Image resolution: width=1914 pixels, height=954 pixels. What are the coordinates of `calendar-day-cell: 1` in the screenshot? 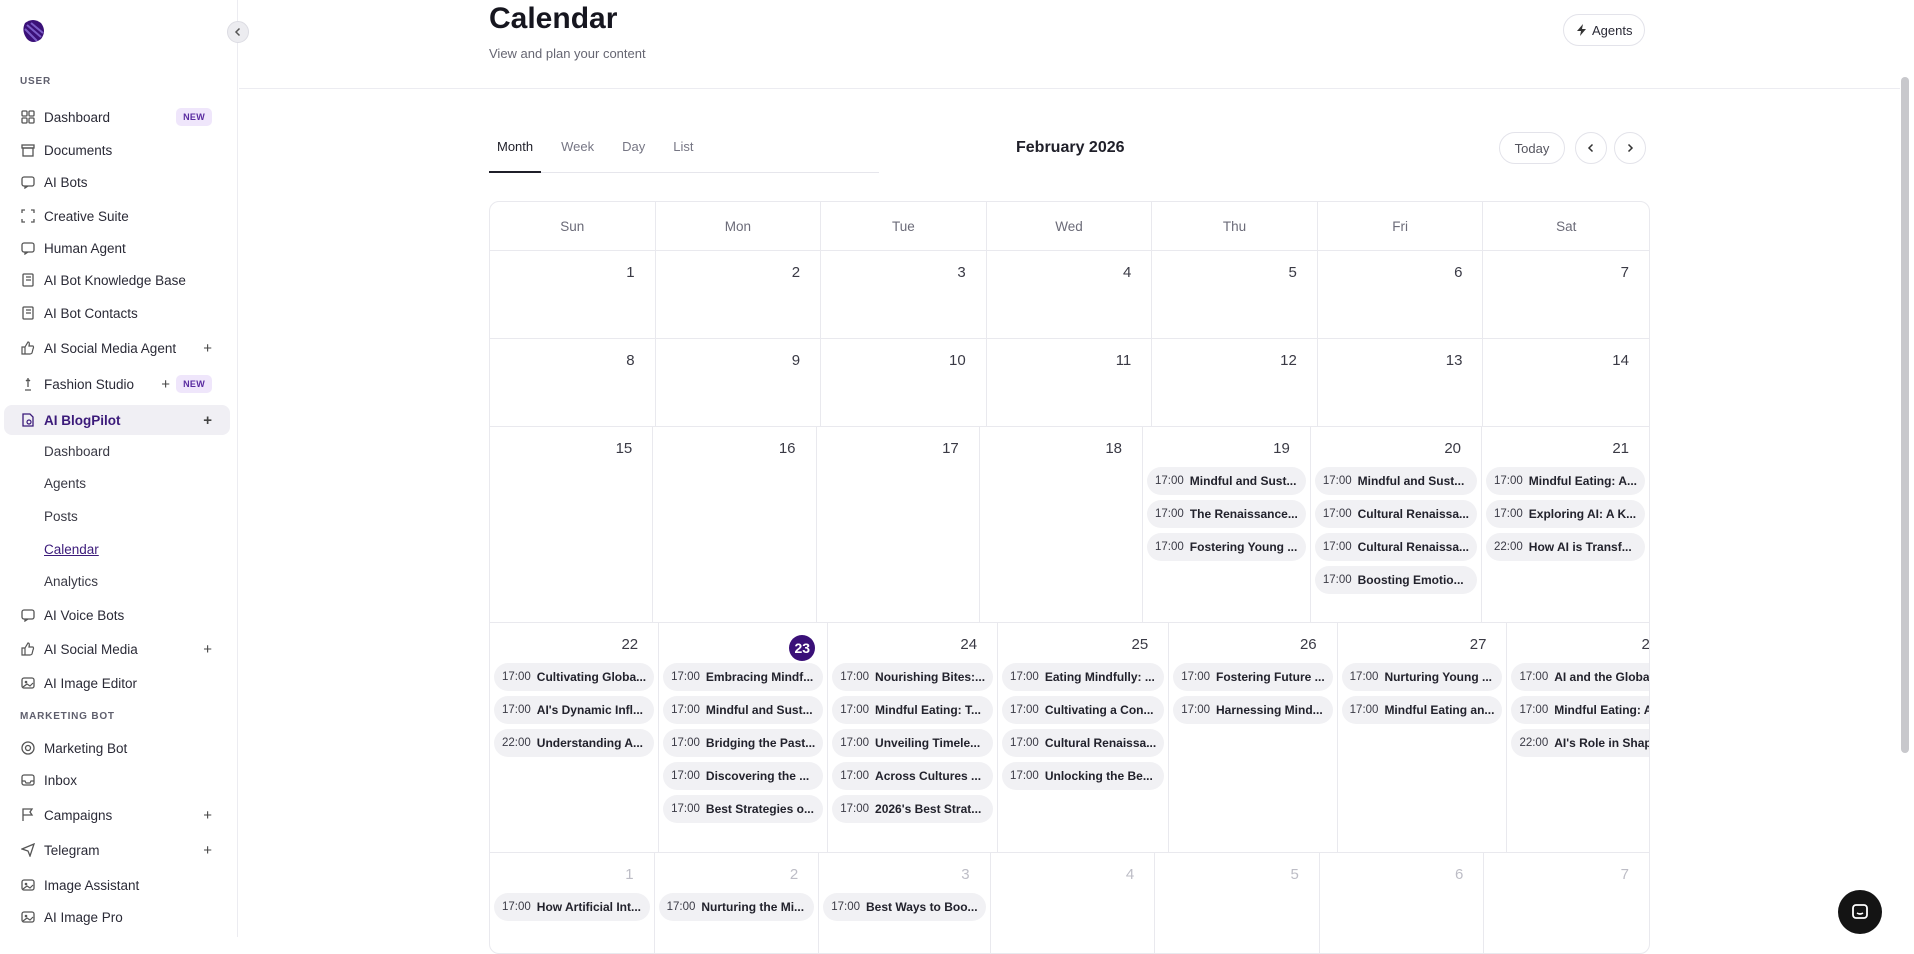 It's located at (573, 294).